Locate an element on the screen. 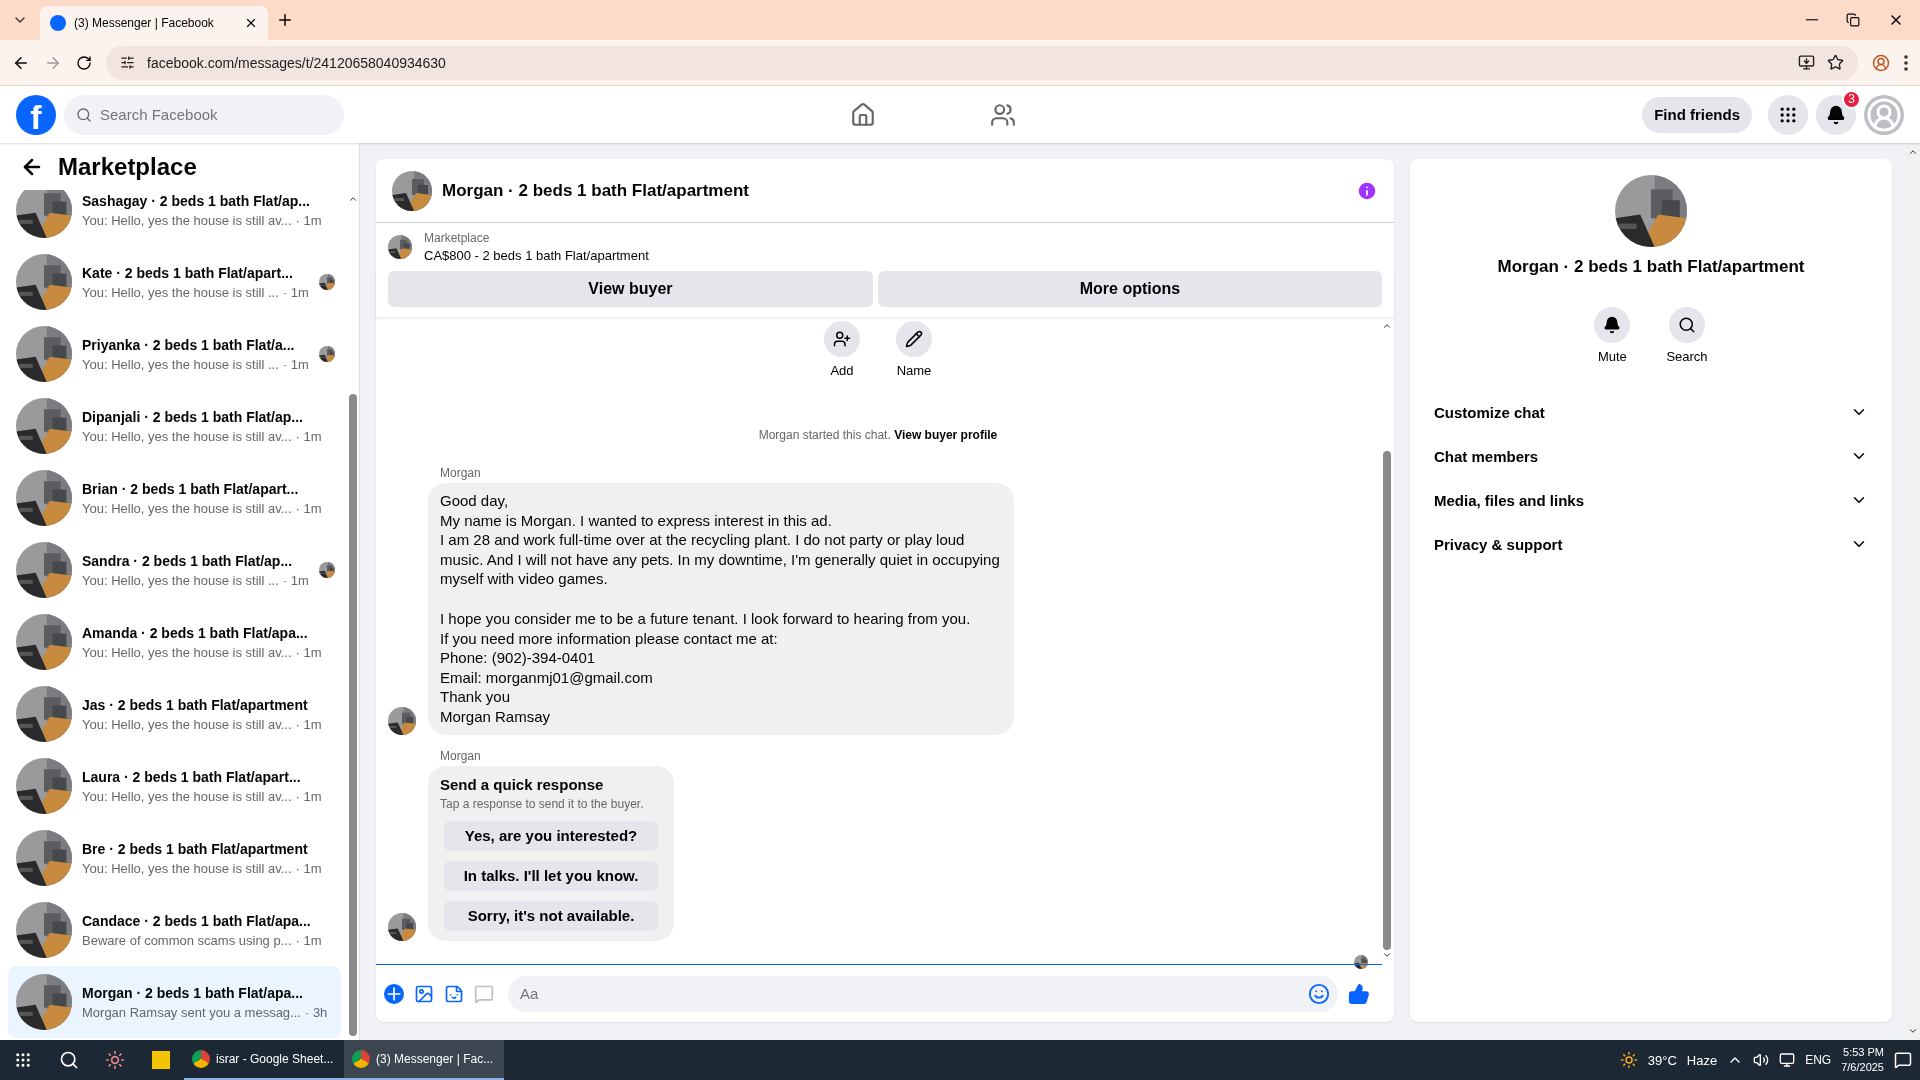 The image size is (1920, 1080). conversation-item: Amanda · 2 beds 1 bath Flat/apa... You: Hello, yes the house is still av... · 1m is located at coordinates (174, 642).